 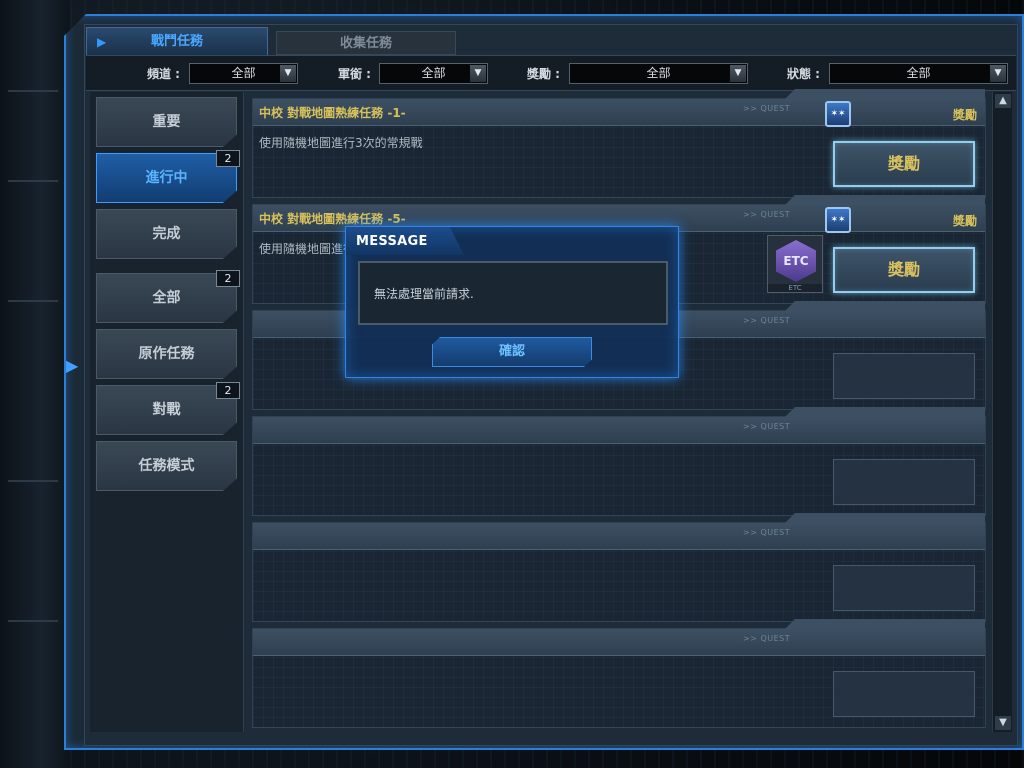 I want to click on scroll-down-icon: ▼, so click(x=1003, y=723).